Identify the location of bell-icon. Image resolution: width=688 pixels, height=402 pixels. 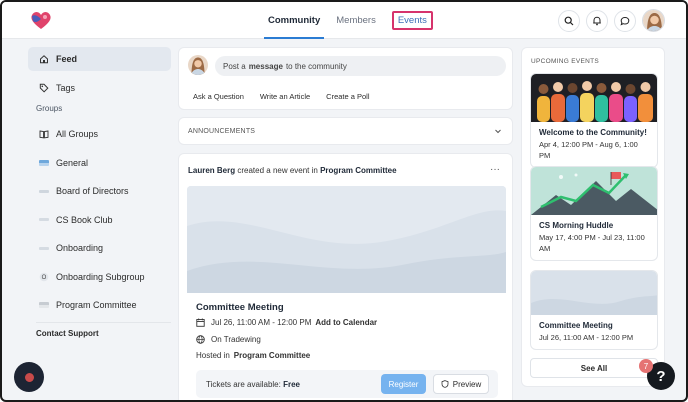
(597, 21).